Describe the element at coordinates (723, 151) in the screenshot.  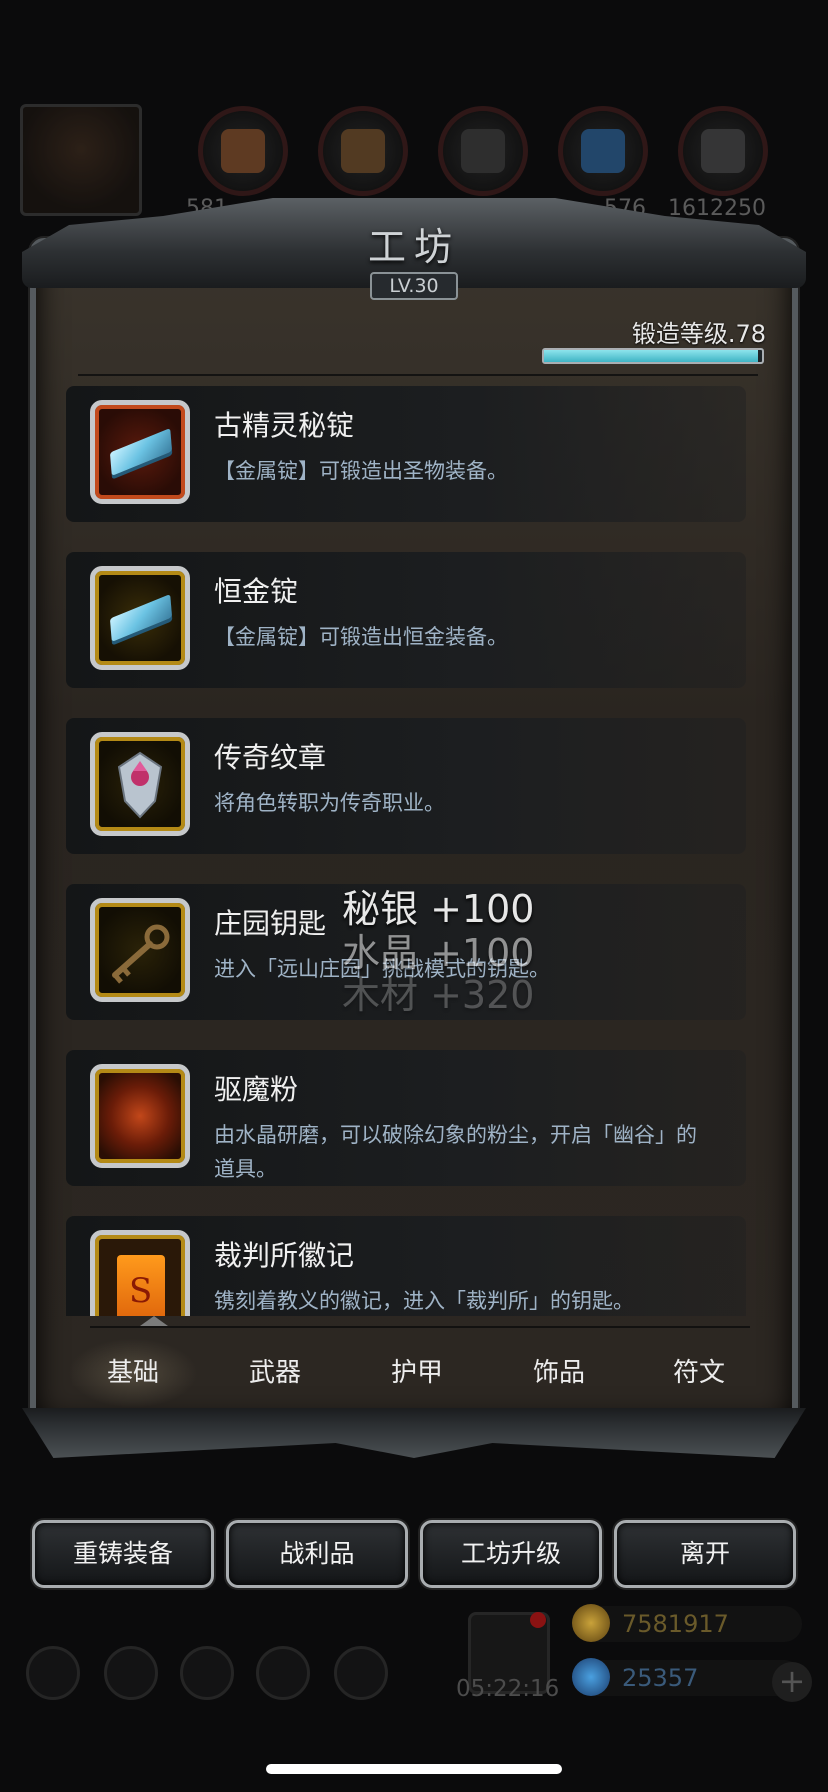
I see `mithril-resource-icon` at that location.